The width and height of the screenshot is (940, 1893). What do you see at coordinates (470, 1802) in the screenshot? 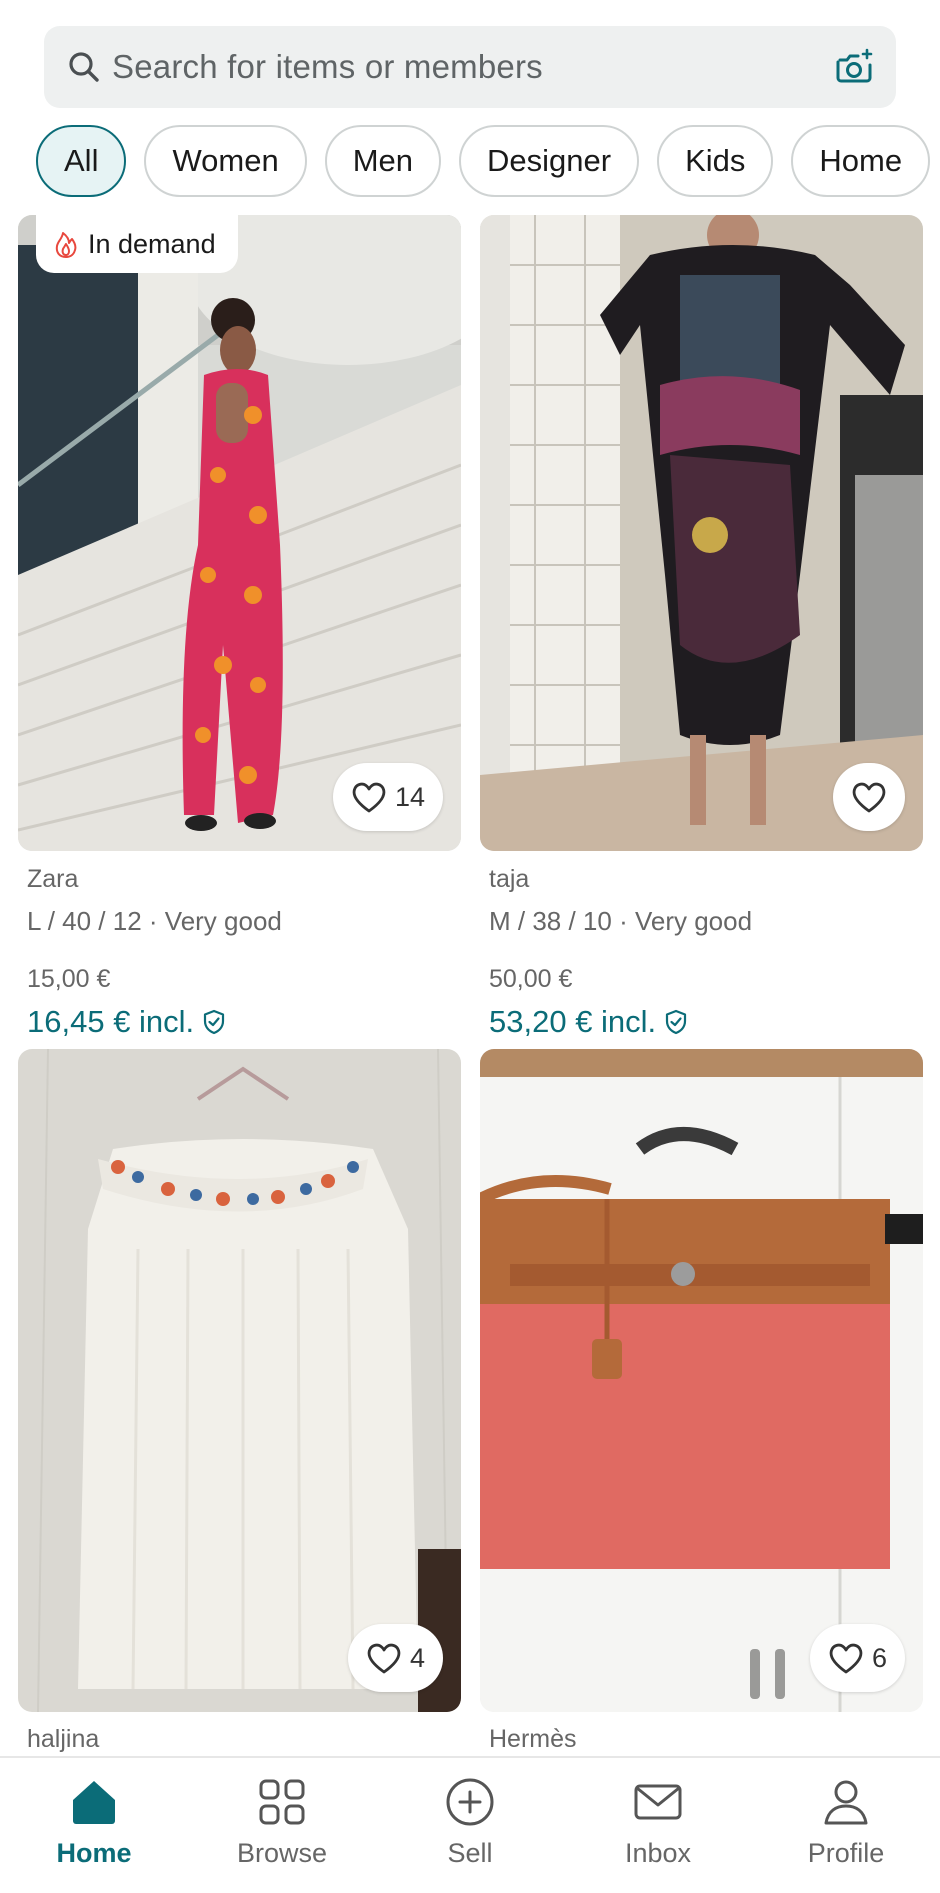
I see `plus-circle-icon` at bounding box center [470, 1802].